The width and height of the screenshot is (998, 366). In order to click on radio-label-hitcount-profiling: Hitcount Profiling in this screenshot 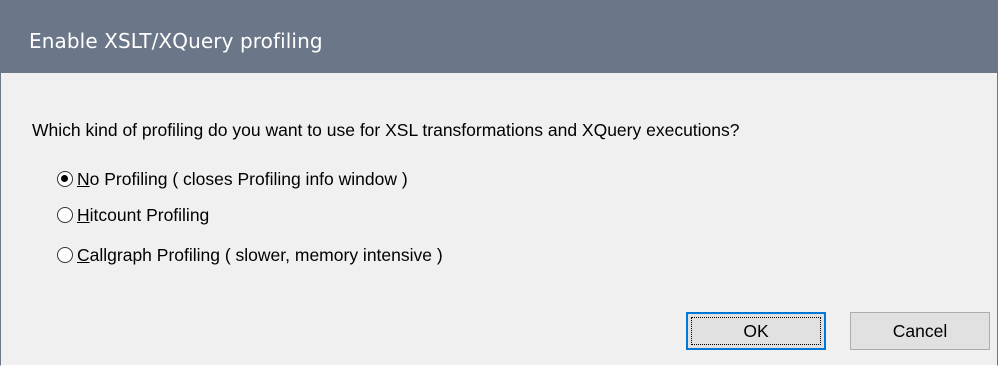, I will do `click(143, 215)`.